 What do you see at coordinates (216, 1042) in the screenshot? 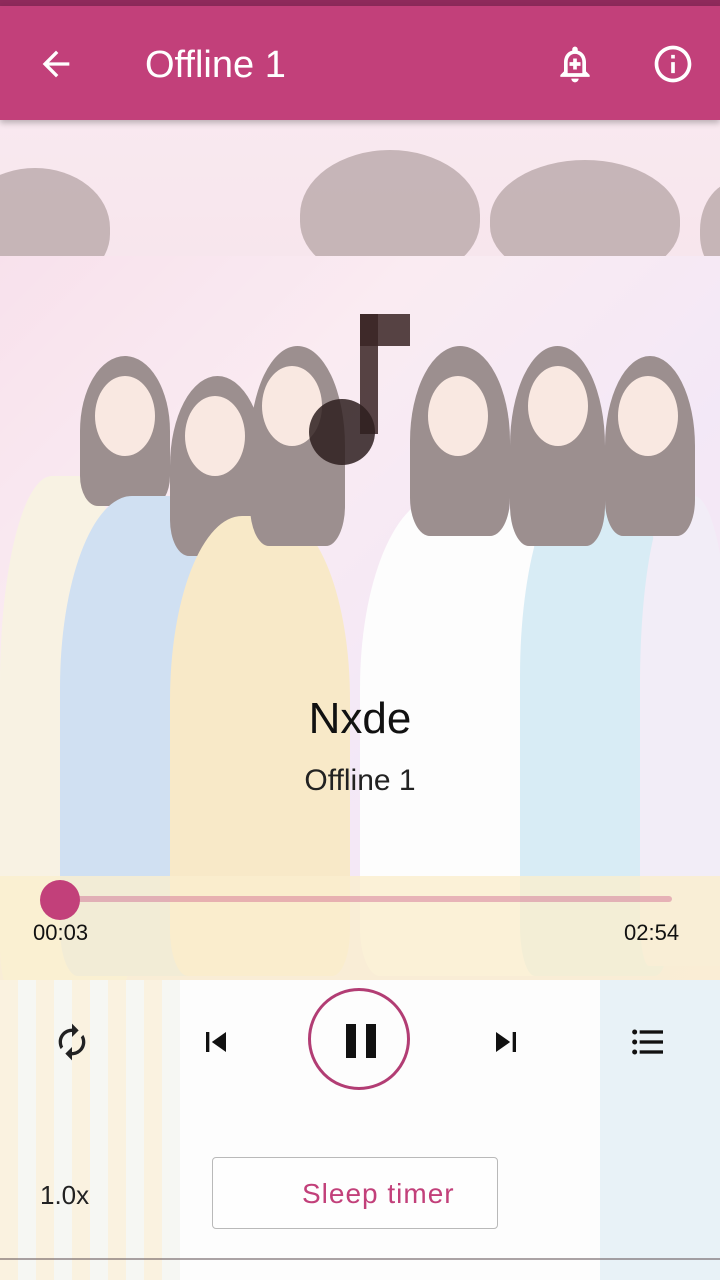
I see `skip-previous-icon` at bounding box center [216, 1042].